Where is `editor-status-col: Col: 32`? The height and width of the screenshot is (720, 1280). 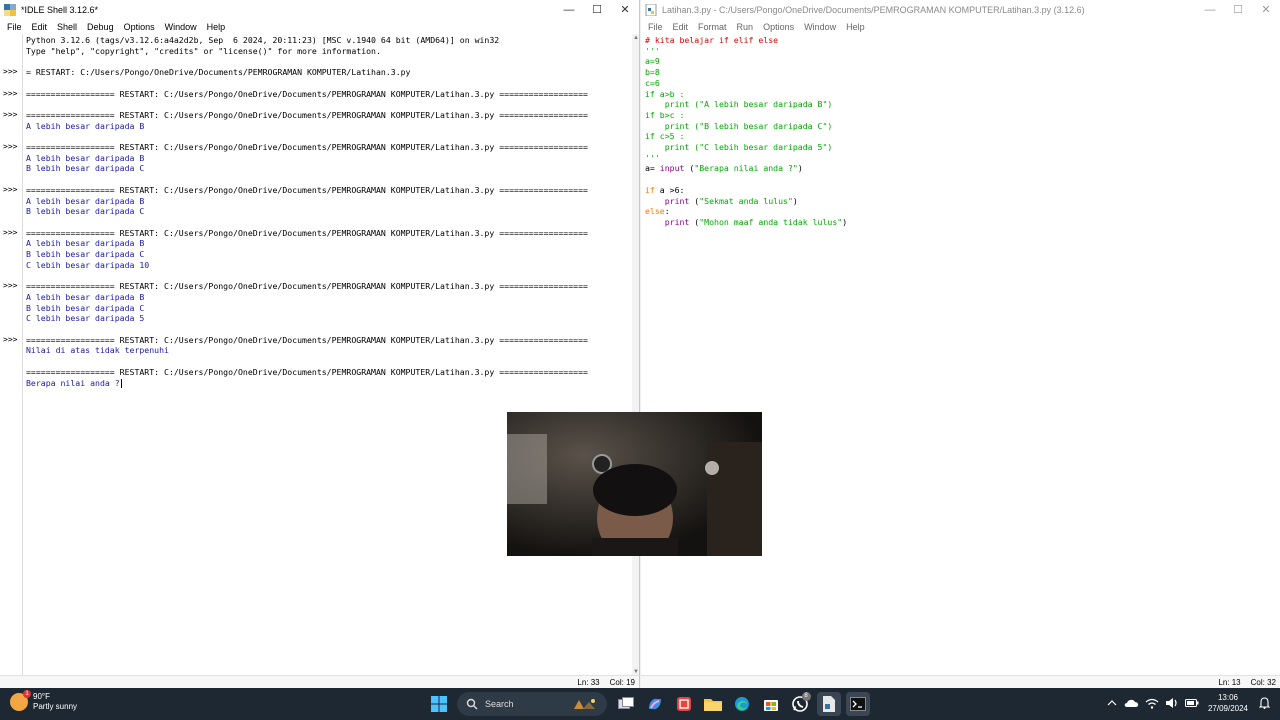 editor-status-col: Col: 32 is located at coordinates (1263, 682).